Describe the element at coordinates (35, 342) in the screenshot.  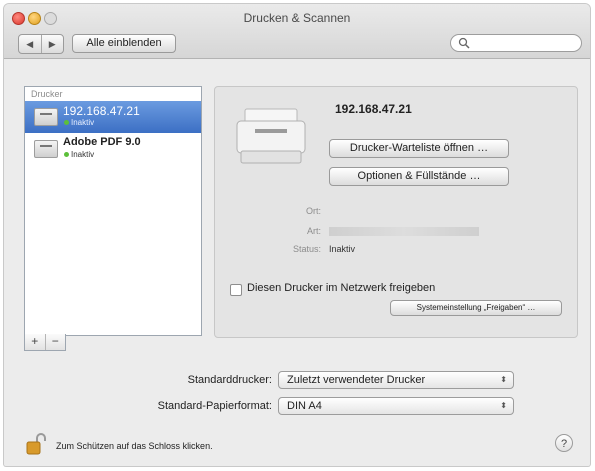
I see `add-printer-button: +` at that location.